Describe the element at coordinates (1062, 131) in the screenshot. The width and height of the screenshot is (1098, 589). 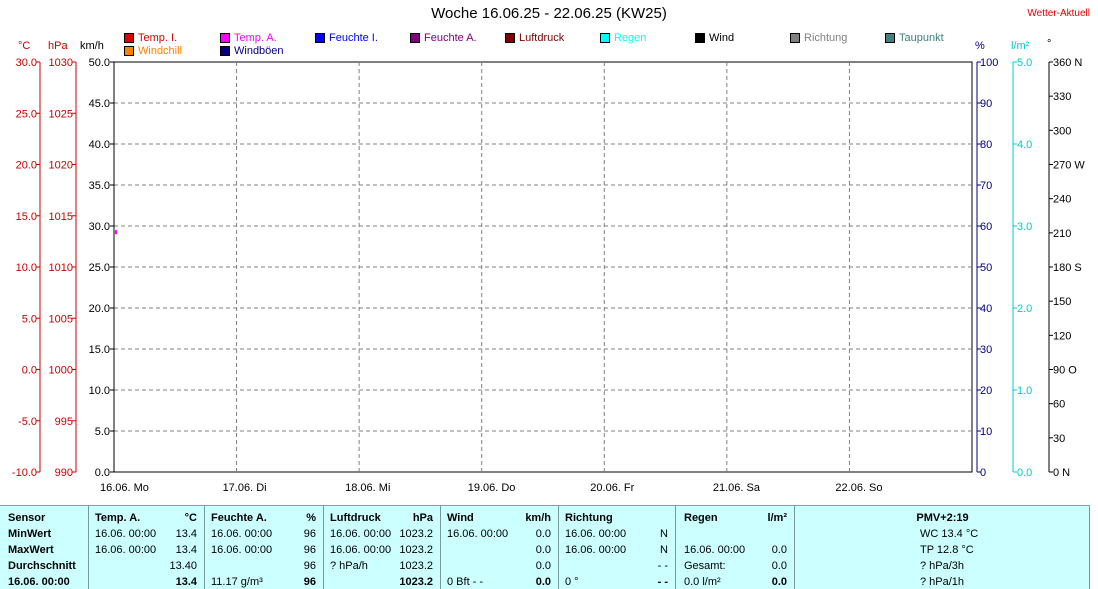
I see `direction-tick-label: 300` at that location.